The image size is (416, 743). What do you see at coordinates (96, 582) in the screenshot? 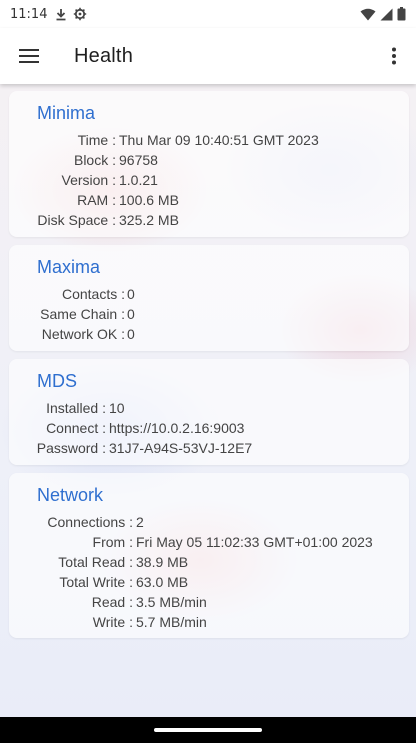
I see `row-label: Total Write :` at bounding box center [96, 582].